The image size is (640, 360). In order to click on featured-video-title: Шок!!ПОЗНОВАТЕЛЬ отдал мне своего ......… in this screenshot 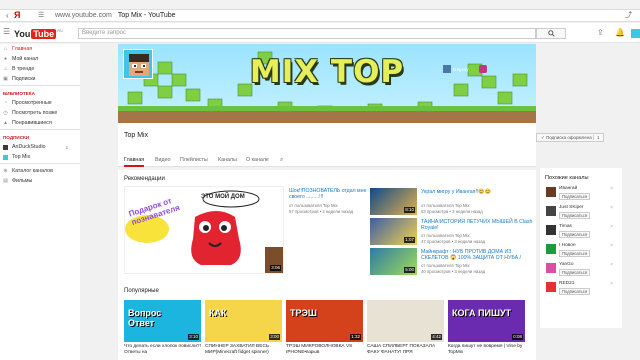, I will do `click(328, 194)`.